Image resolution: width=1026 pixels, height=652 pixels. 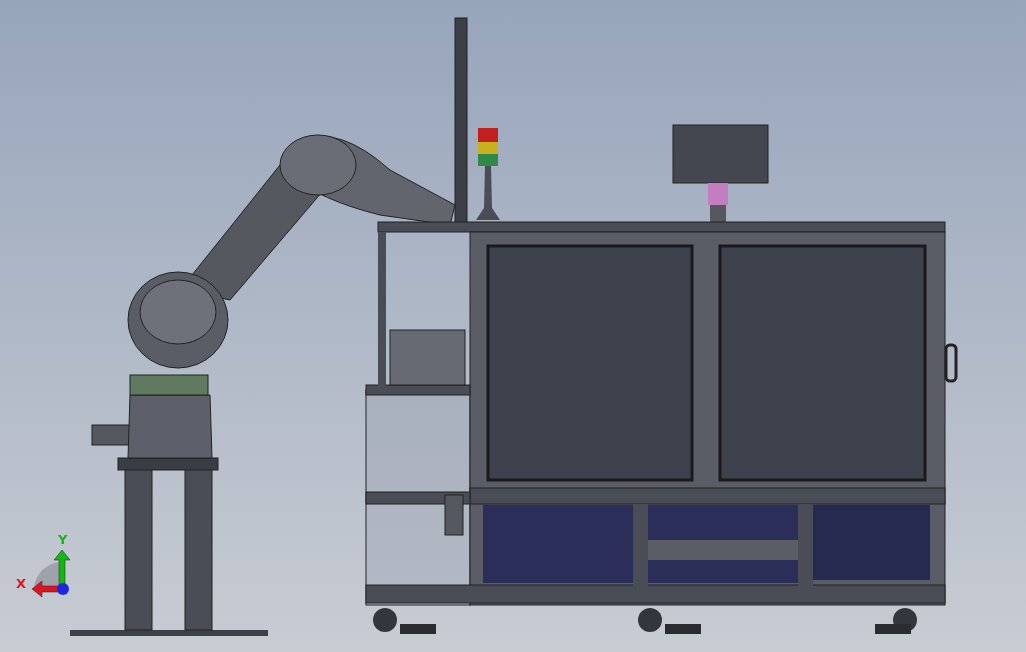 I want to click on axis-triad-icon, so click(x=51, y=573).